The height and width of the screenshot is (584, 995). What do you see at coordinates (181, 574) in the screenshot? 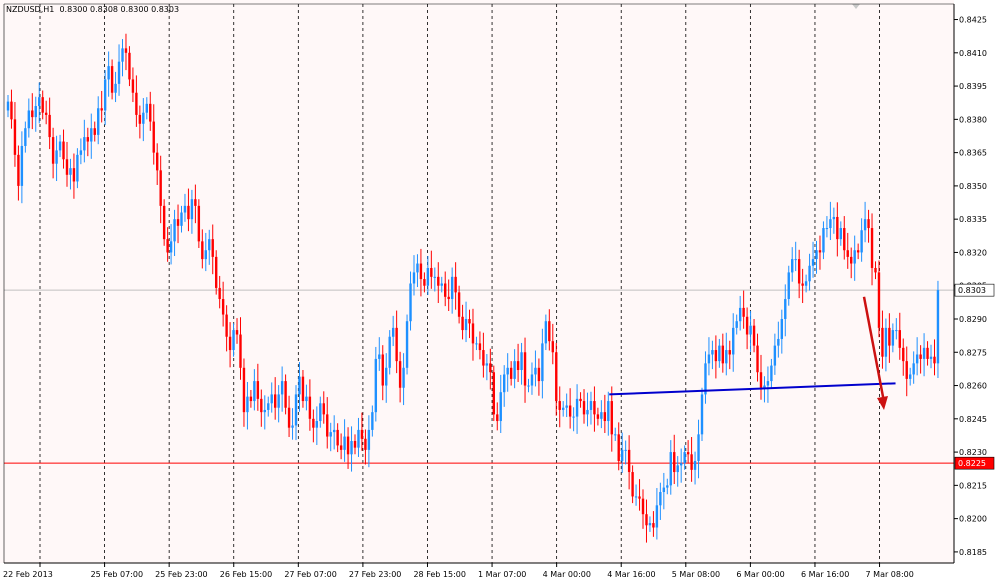
I see `x-tick-label: 25 Feb 23:00` at bounding box center [181, 574].